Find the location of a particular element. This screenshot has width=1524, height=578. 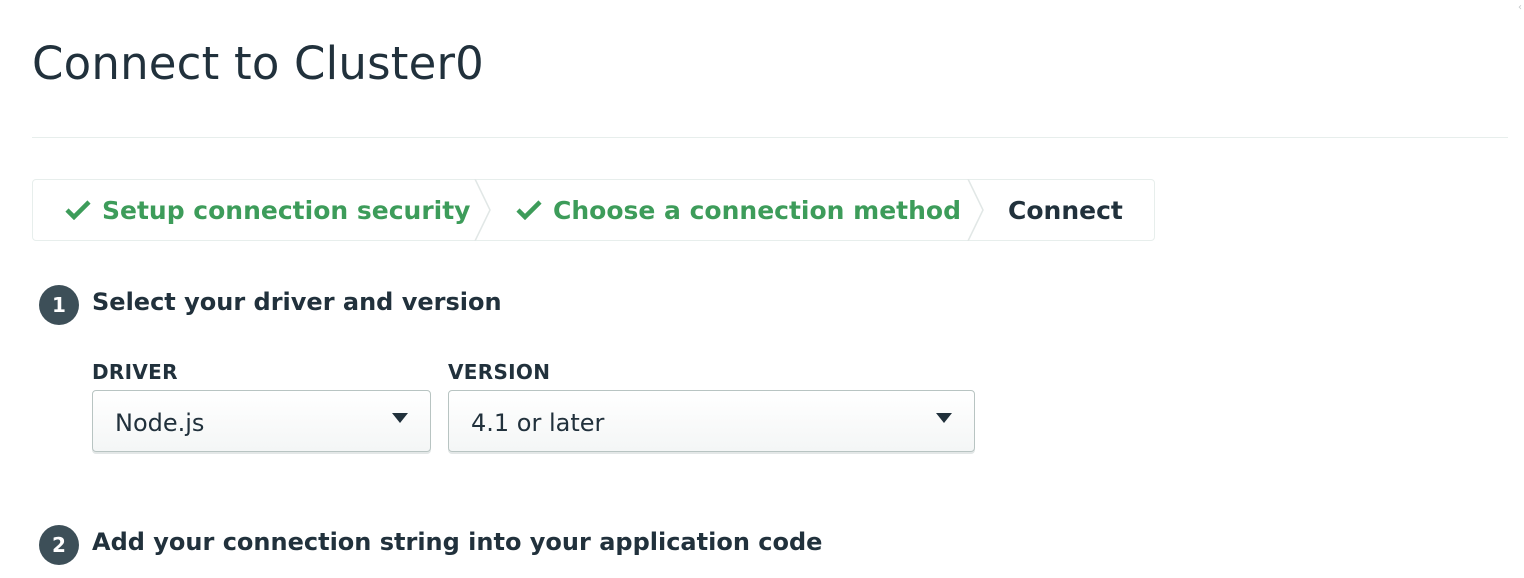

divider is located at coordinates (770, 137).